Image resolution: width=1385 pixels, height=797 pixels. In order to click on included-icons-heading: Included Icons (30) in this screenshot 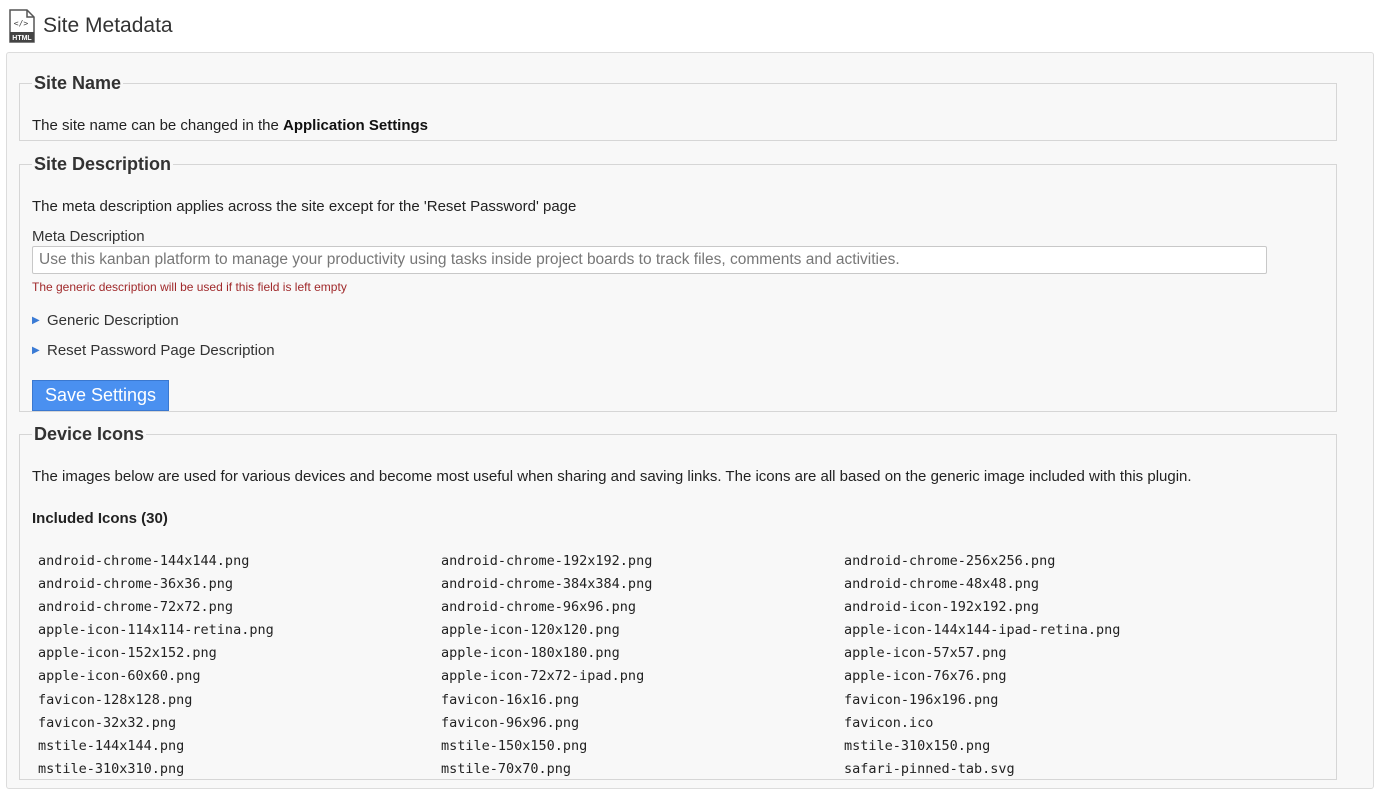, I will do `click(100, 518)`.